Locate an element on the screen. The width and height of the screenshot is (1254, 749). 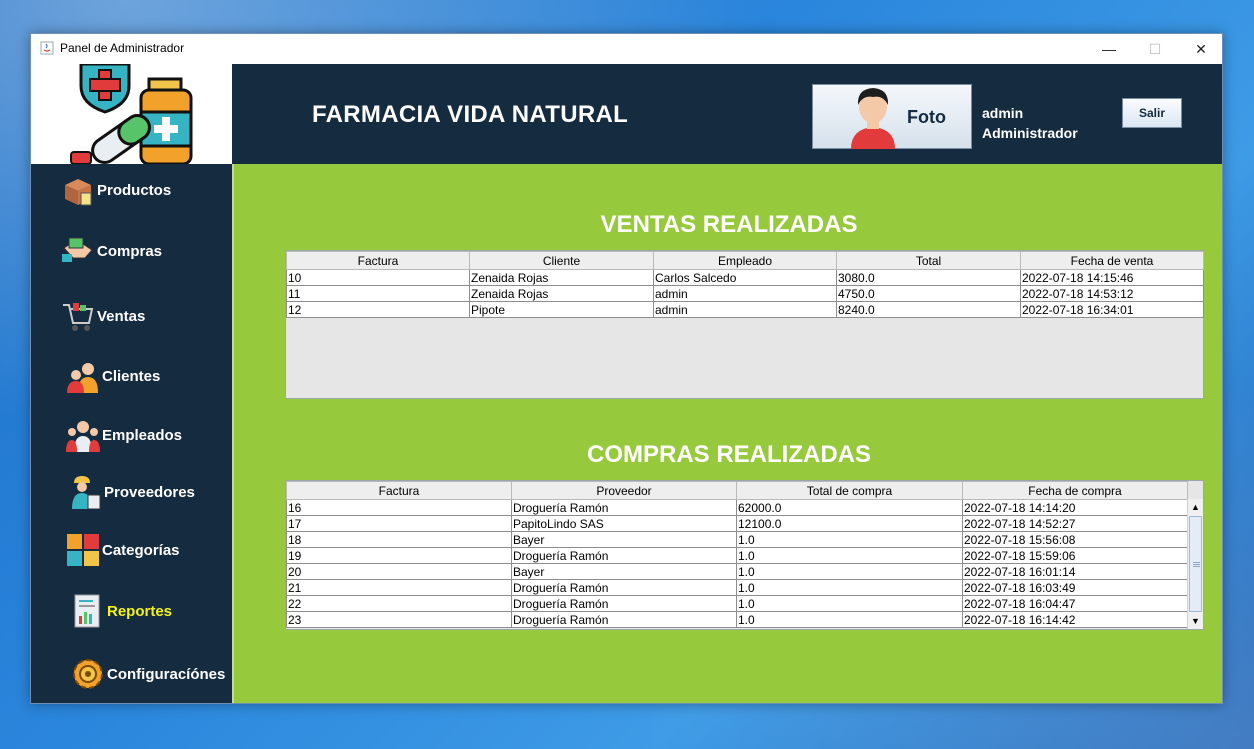
box-icon is located at coordinates (78, 192).